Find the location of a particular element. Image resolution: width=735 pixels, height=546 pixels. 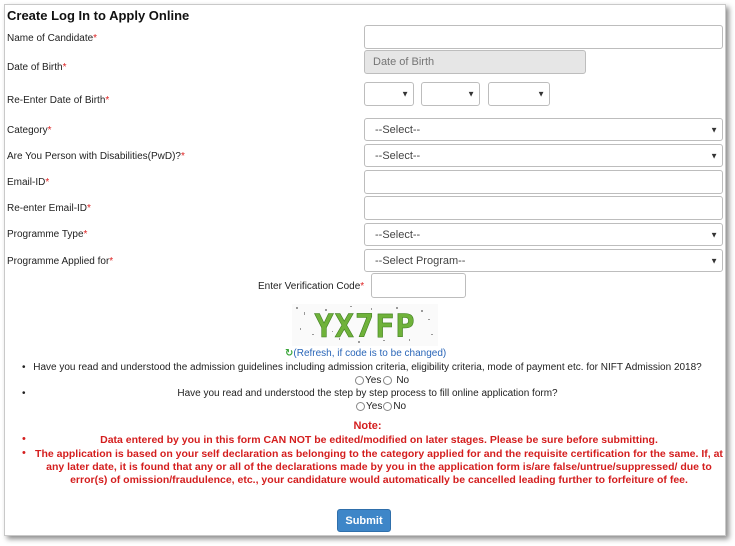

programme-applied-selected-value: --Select Program-- is located at coordinates (420, 261).